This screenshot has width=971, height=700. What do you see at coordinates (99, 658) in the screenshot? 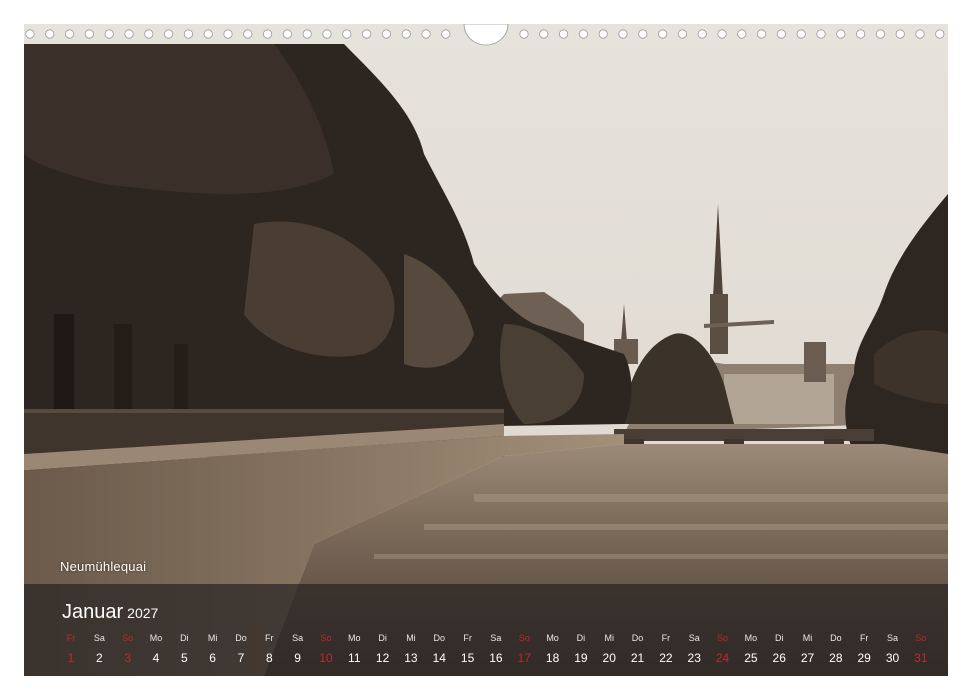
I see `day-number: 2` at bounding box center [99, 658].